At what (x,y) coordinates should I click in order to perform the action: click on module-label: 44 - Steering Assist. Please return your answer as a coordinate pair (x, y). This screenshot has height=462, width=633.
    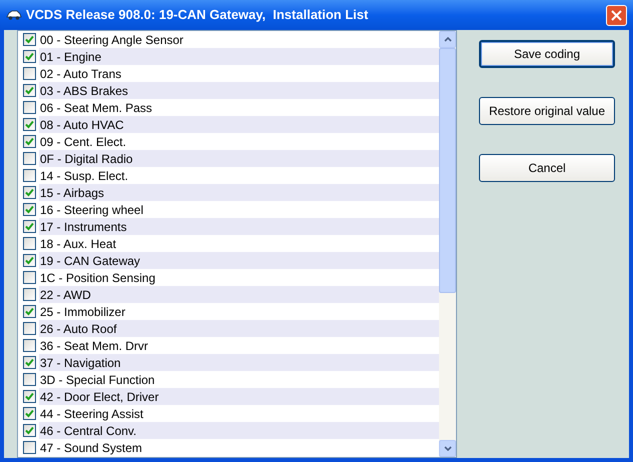
    Looking at the image, I should click on (239, 413).